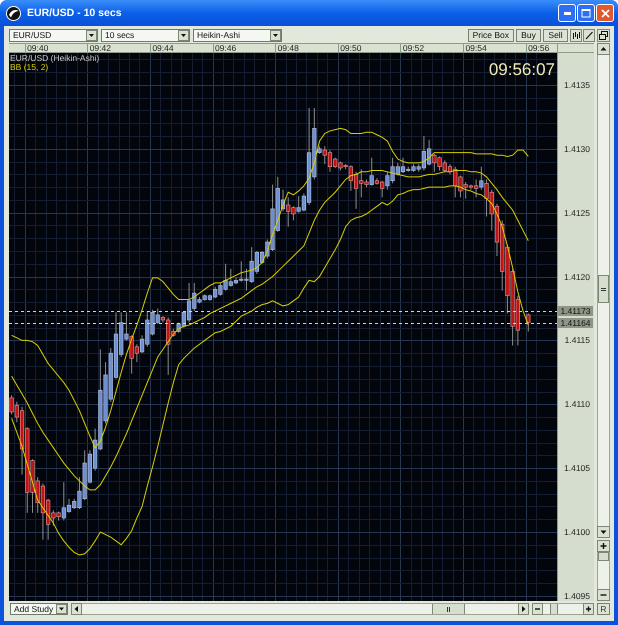 The image size is (618, 625). I want to click on time-label: 09:54, so click(476, 48).